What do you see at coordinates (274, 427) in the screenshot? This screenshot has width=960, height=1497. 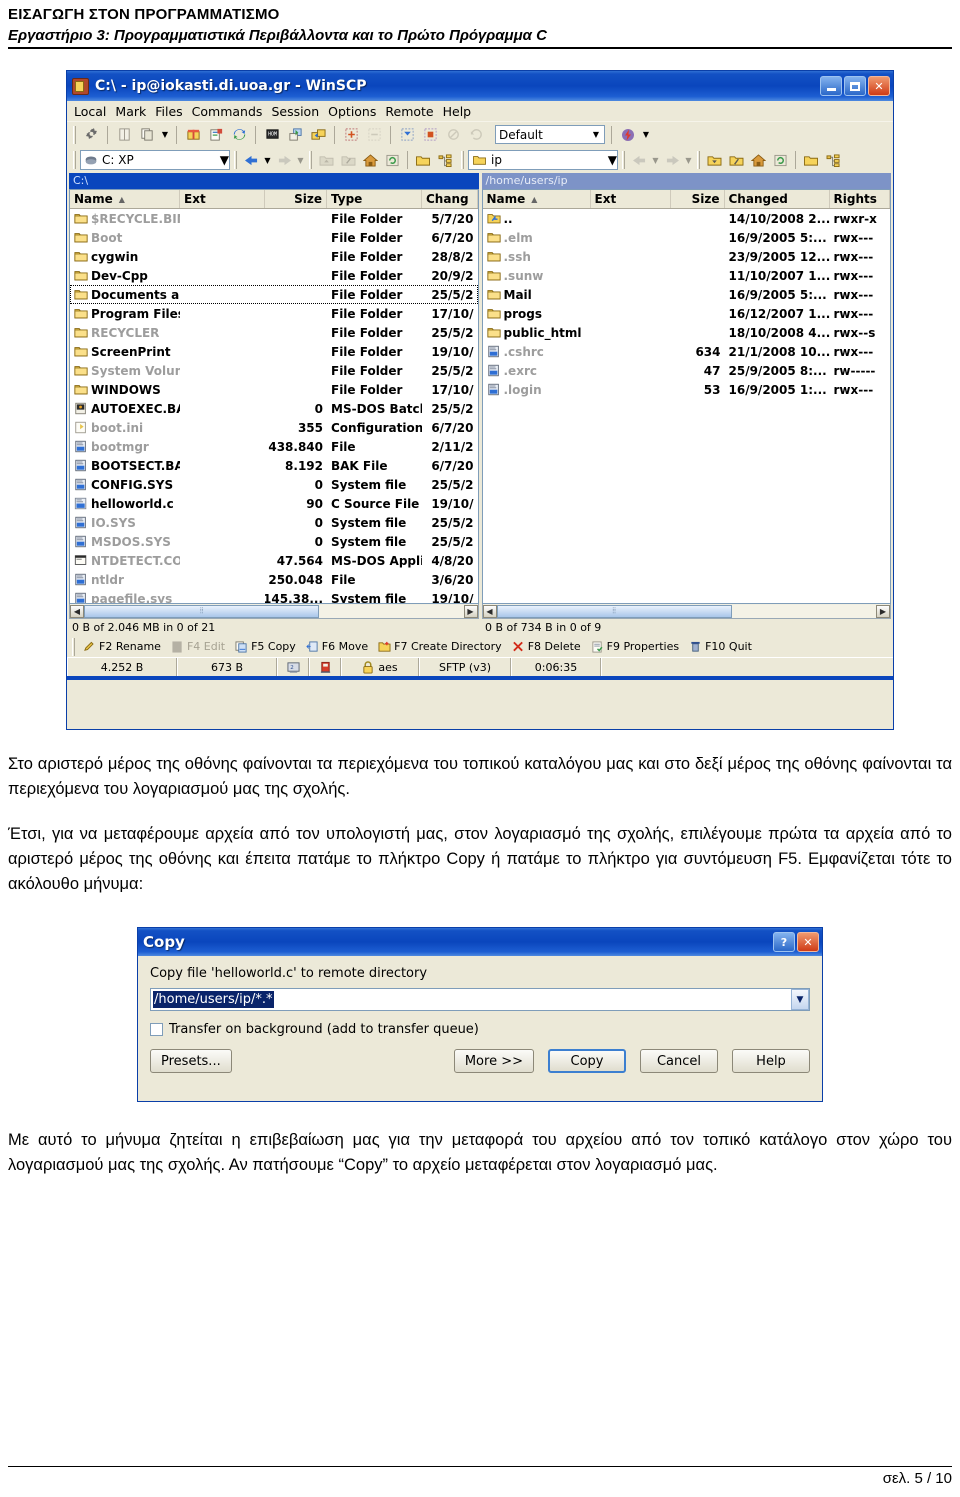 I see `table-row: boot.ini 355 Configuration ... 6/7/20` at bounding box center [274, 427].